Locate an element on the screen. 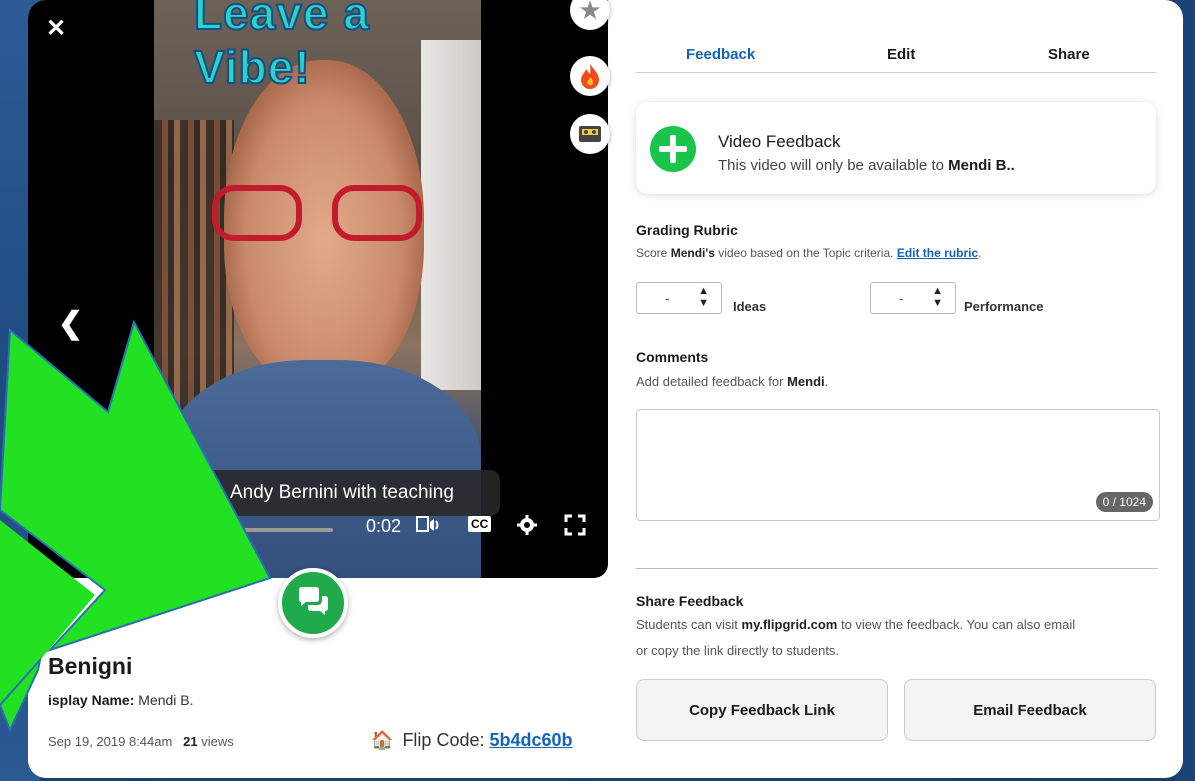  ideas-score-select: - ▲ ▼ is located at coordinates (679, 298).